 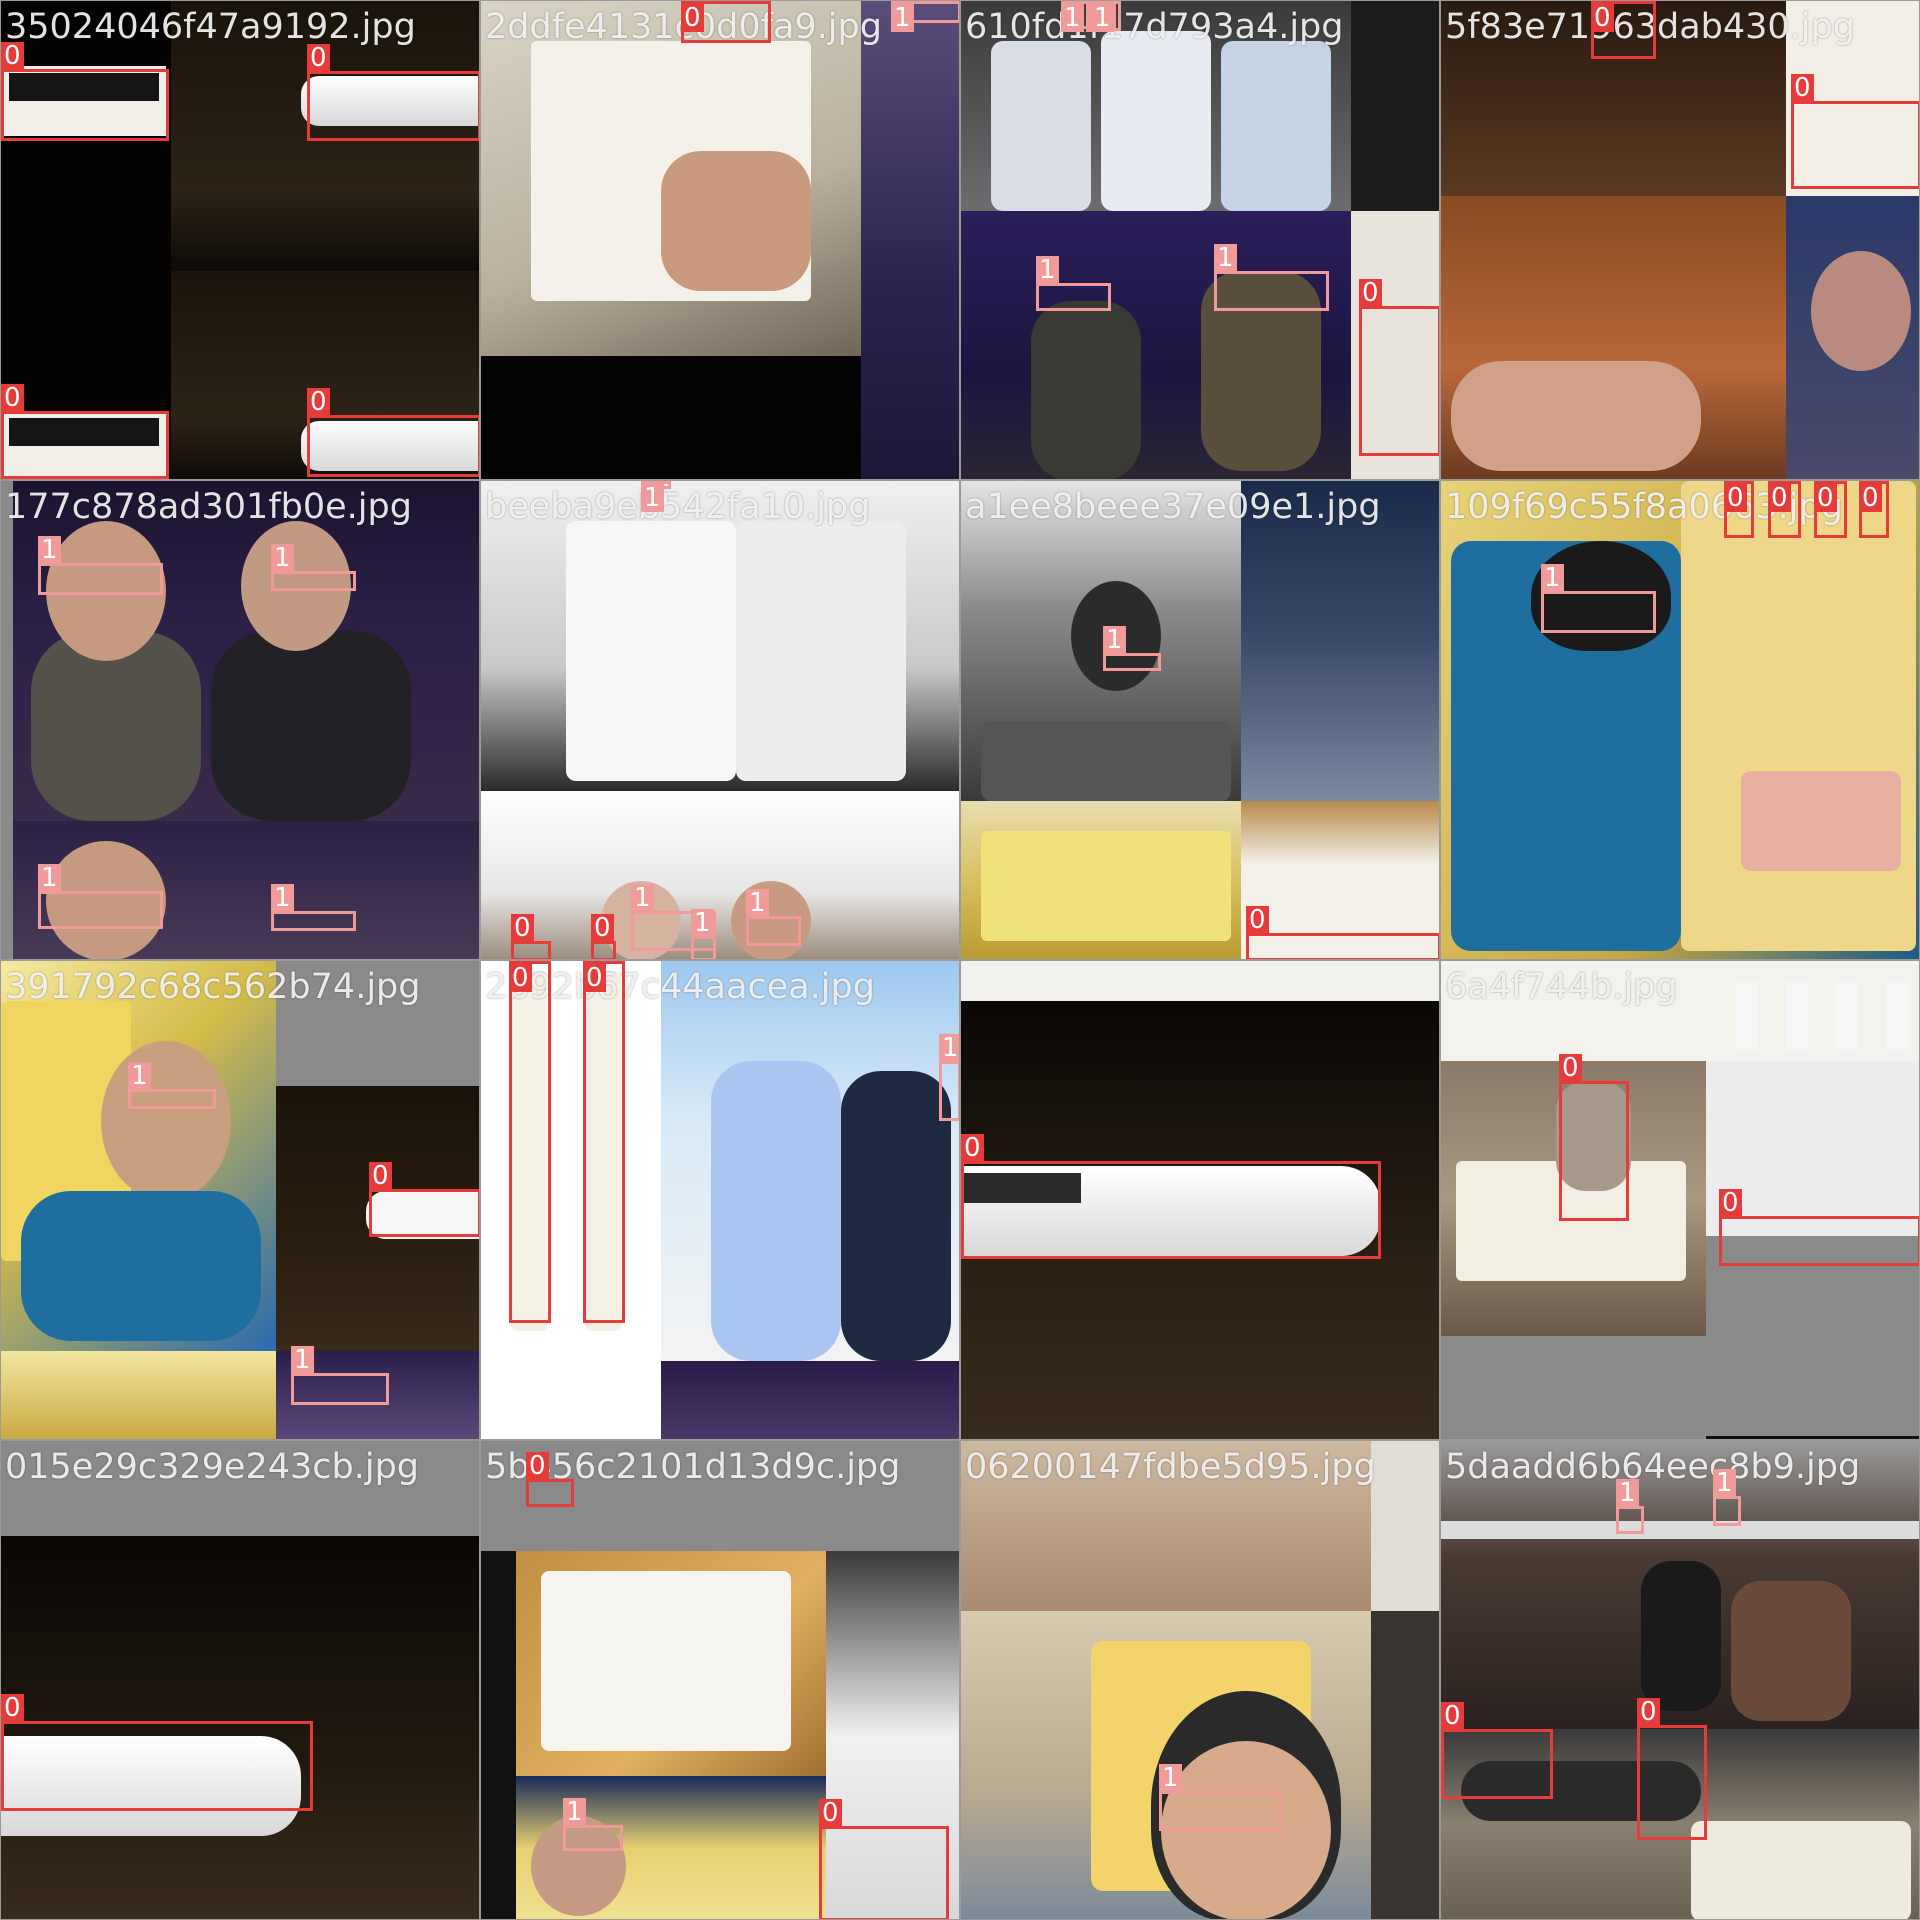 What do you see at coordinates (210, 27) in the screenshot?
I see `tile-filename: 35024046f47a9192.jpg` at bounding box center [210, 27].